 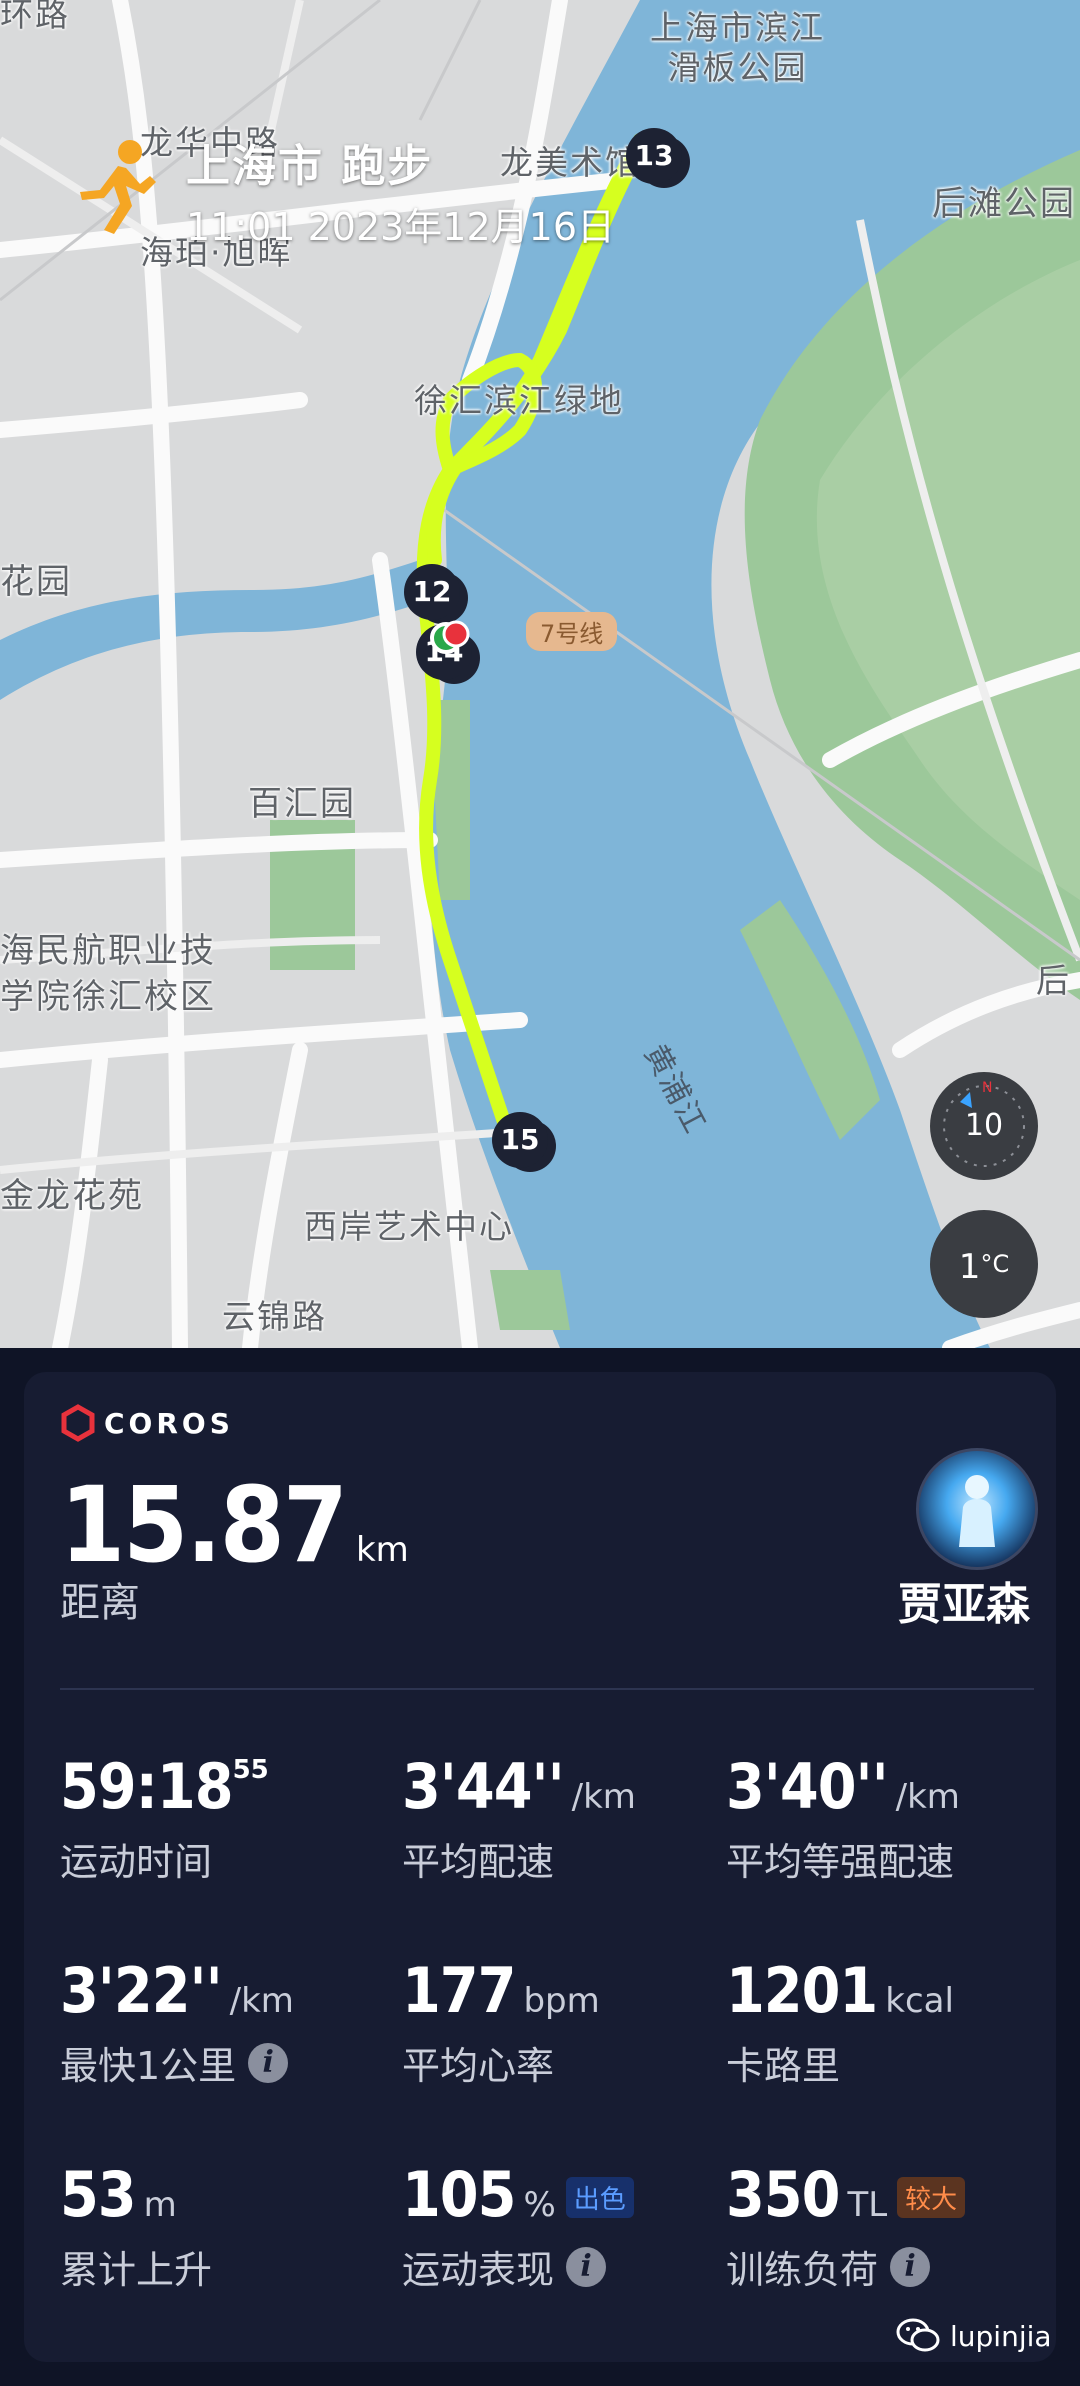 What do you see at coordinates (1004, 204) in the screenshot?
I see `map-label-houtan-park: 后滩公园` at bounding box center [1004, 204].